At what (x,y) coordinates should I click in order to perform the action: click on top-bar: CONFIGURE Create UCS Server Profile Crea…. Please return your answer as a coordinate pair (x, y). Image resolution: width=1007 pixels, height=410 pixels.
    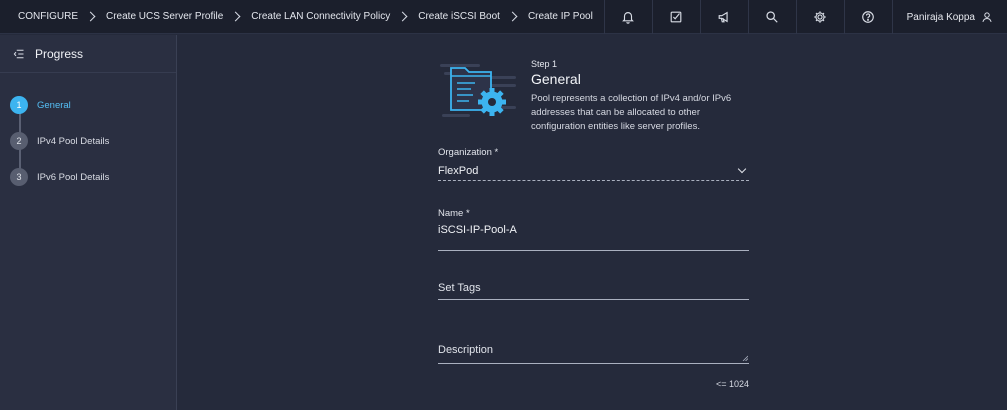
    Looking at the image, I should click on (503, 17).